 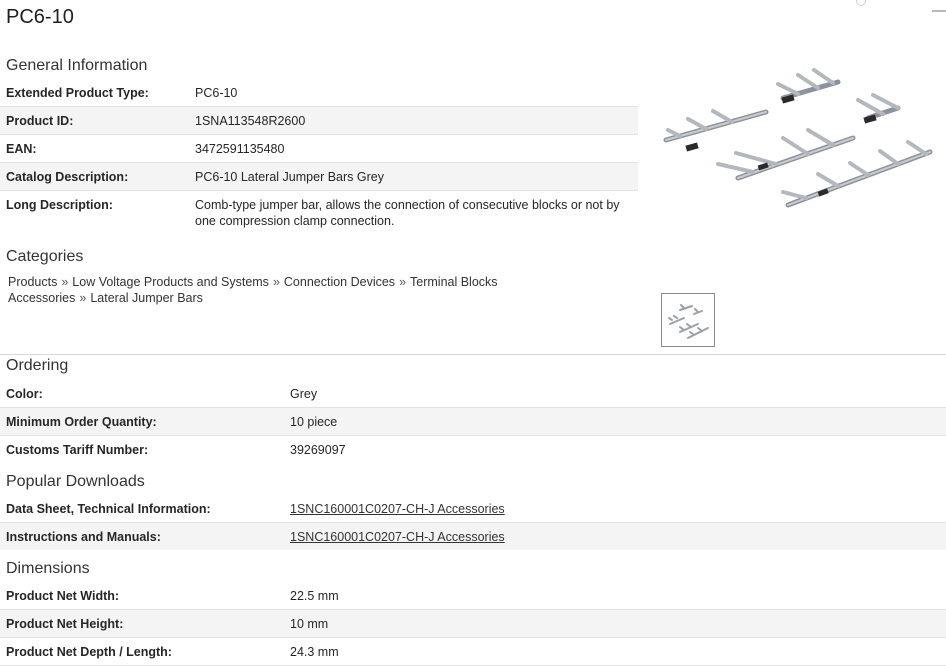 I want to click on table-row: Customs Tariff Number: 39269097, so click(x=473, y=450).